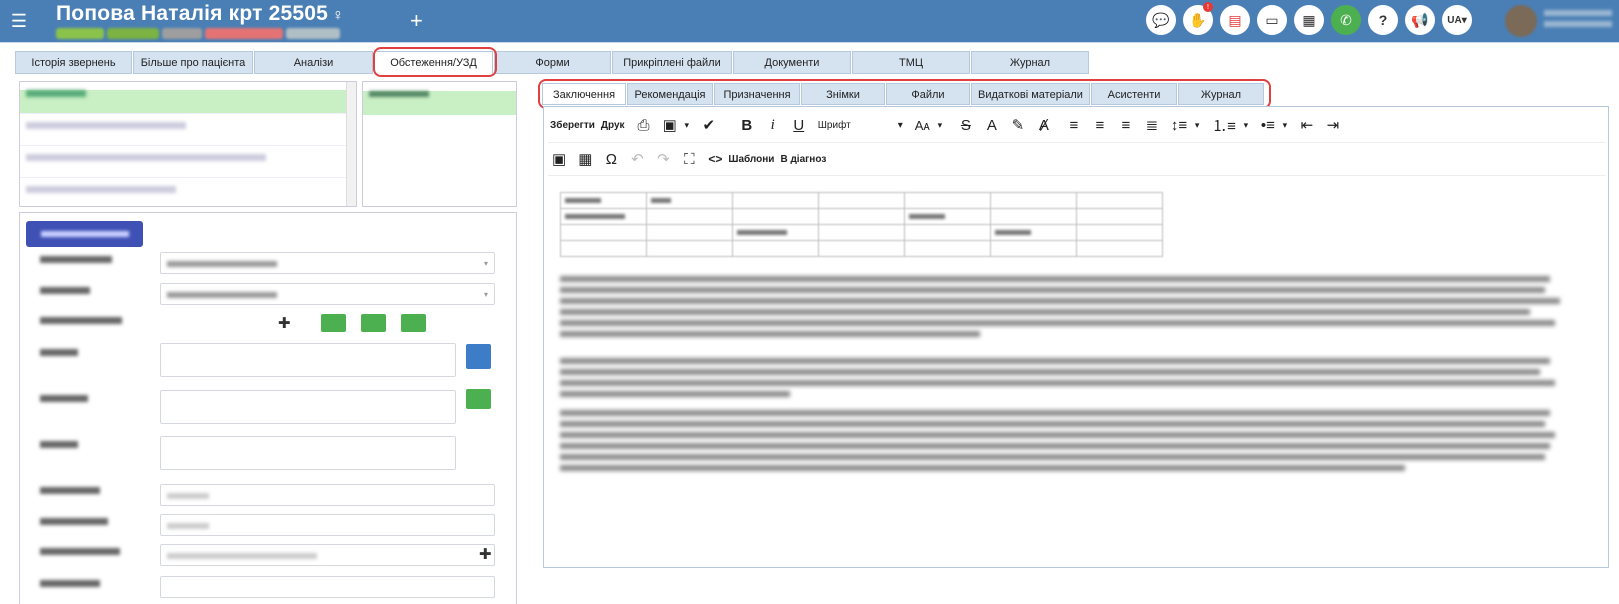 This screenshot has width=1619, height=604. What do you see at coordinates (19, 21) in the screenshot?
I see `hamburger-icon: ☰` at bounding box center [19, 21].